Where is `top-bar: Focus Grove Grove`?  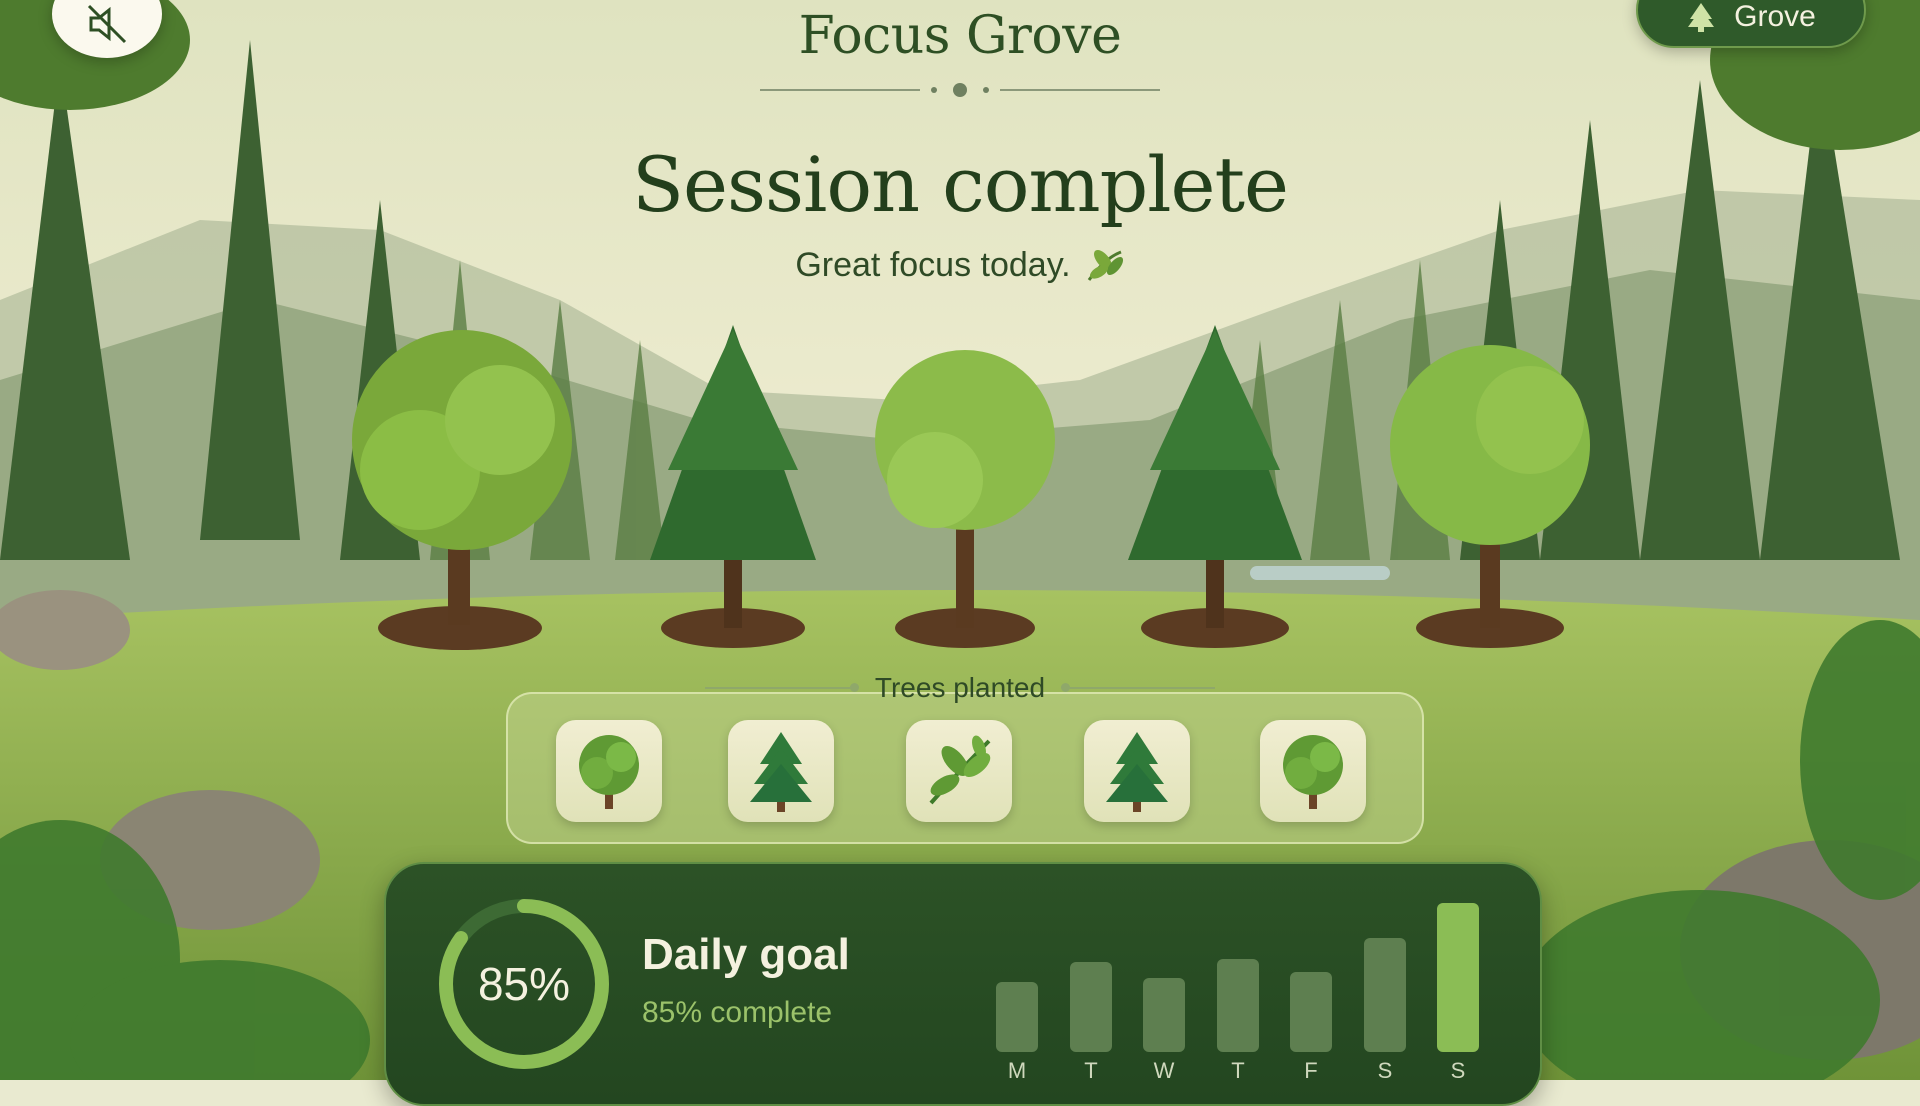 top-bar: Focus Grove Grove is located at coordinates (960, 55).